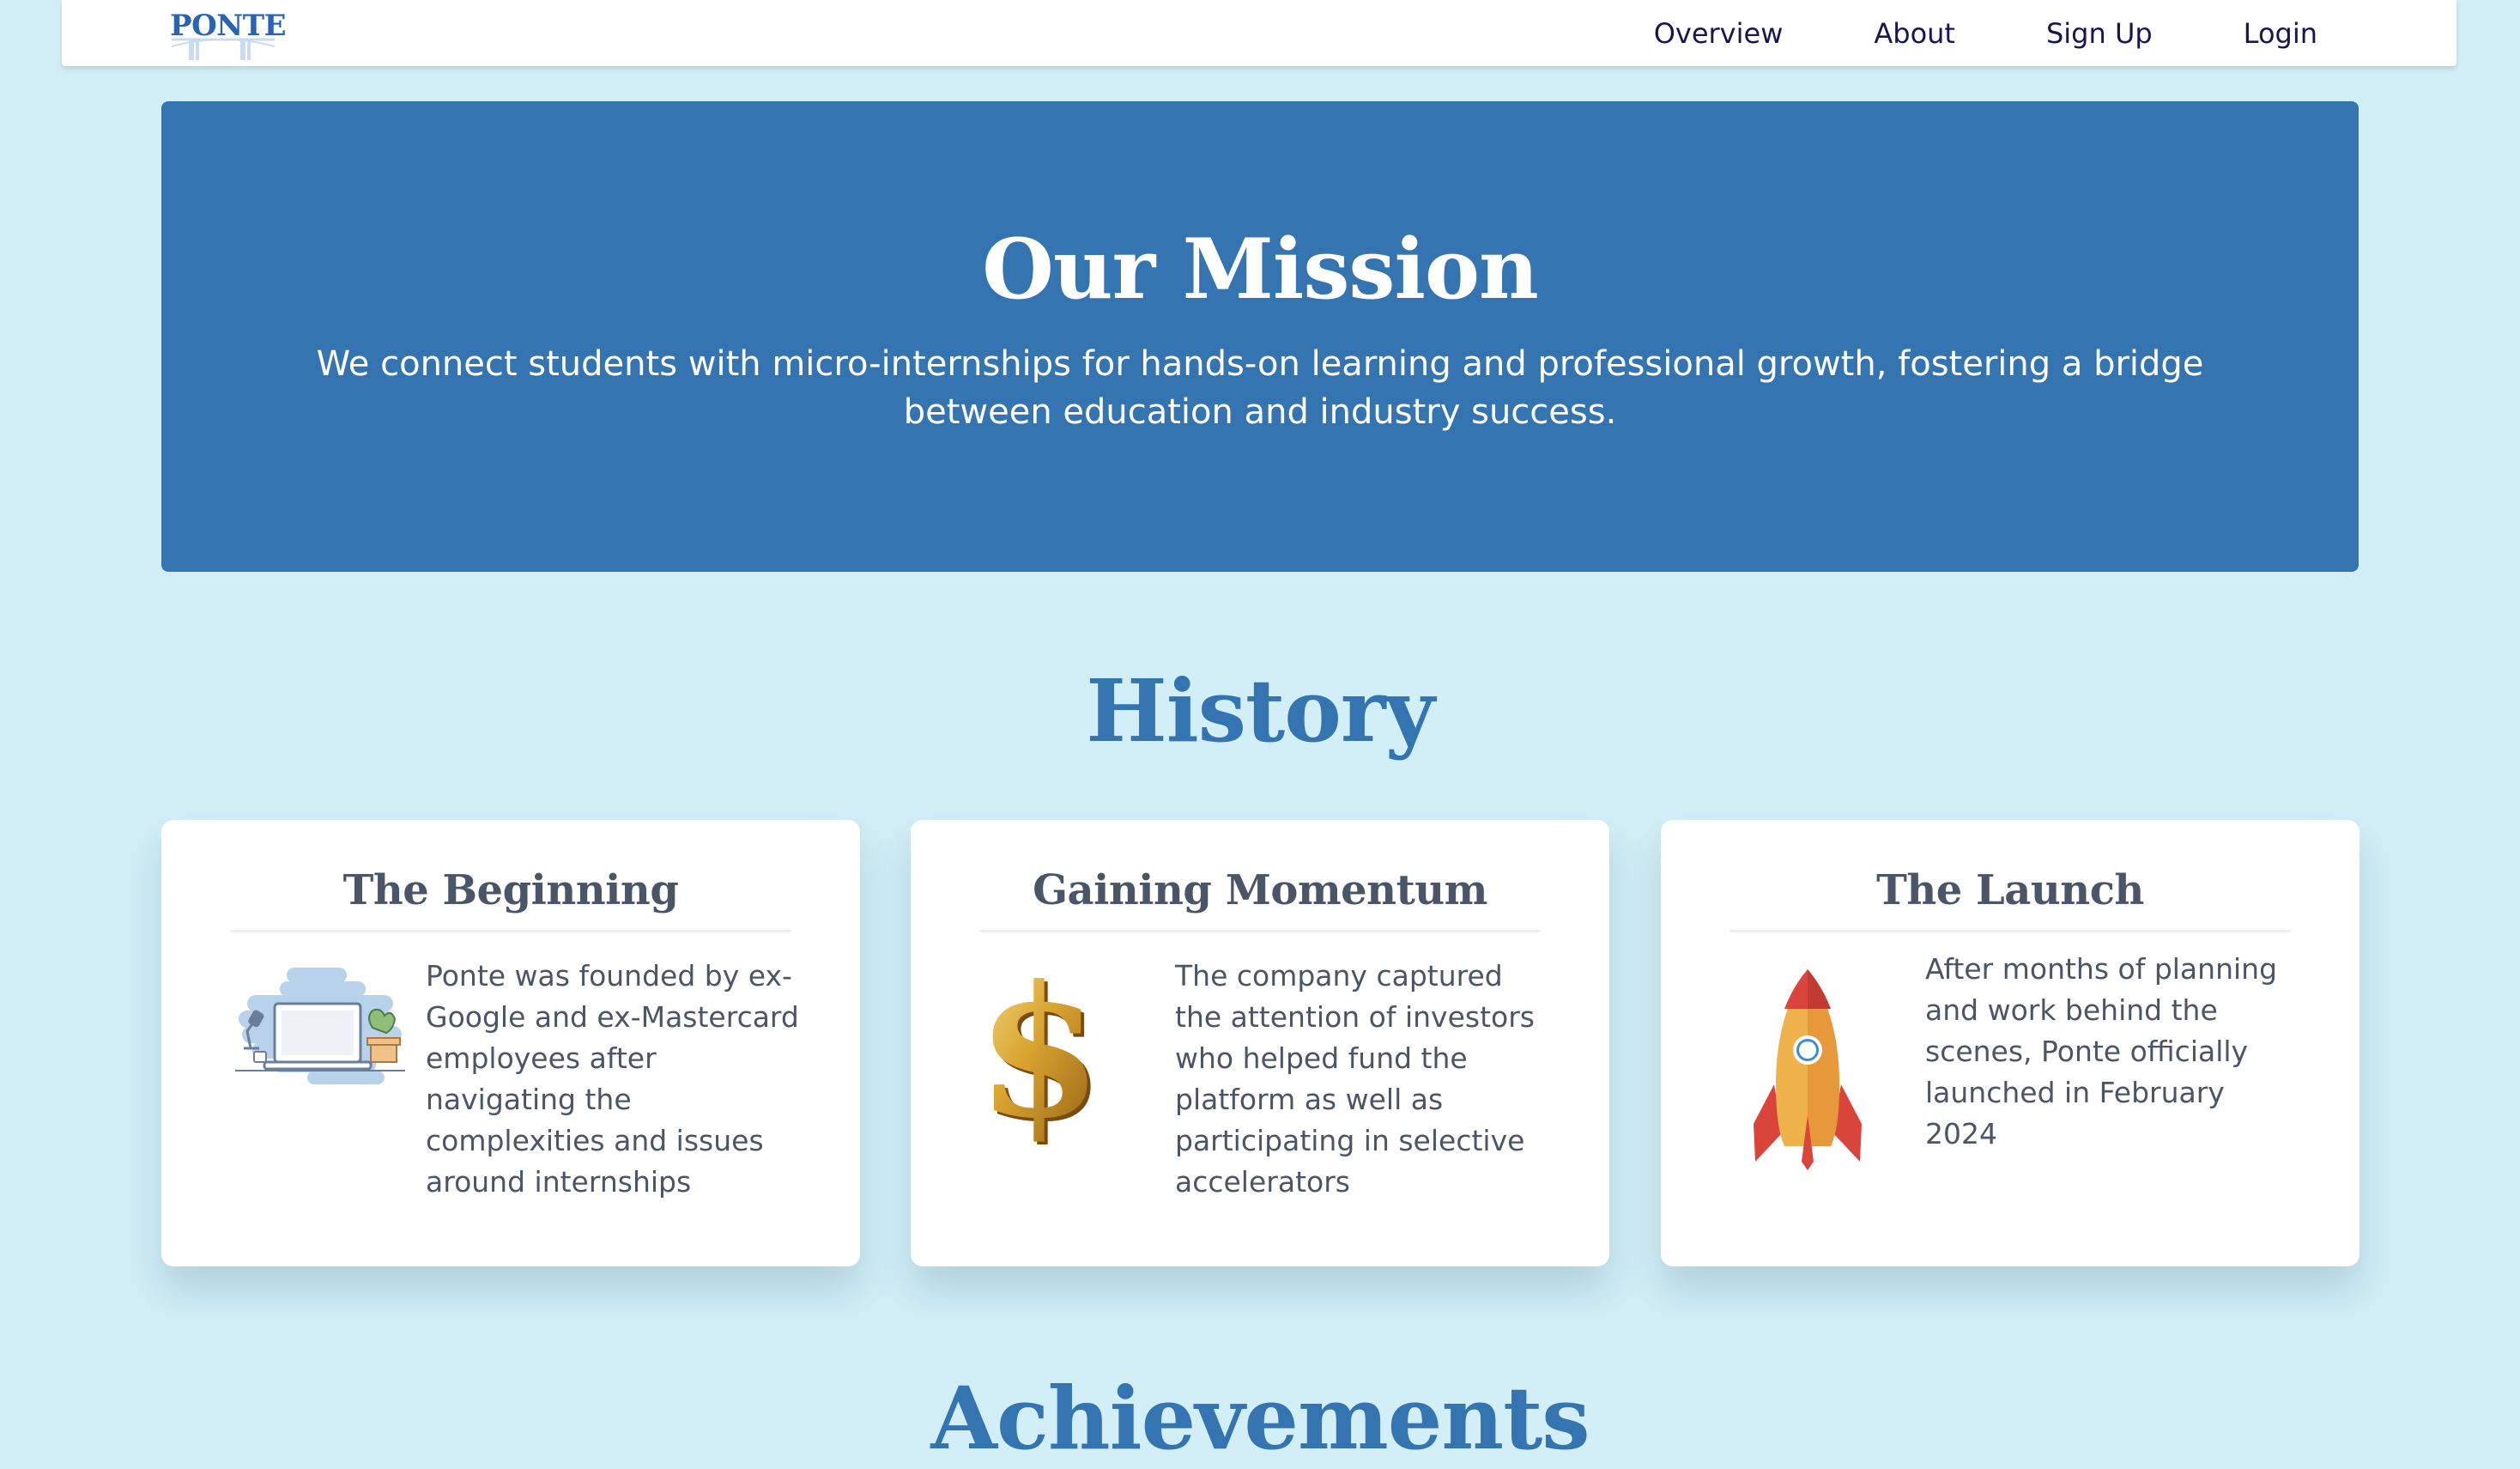 The height and width of the screenshot is (1469, 2520). I want to click on history-title: History, so click(1260, 711).